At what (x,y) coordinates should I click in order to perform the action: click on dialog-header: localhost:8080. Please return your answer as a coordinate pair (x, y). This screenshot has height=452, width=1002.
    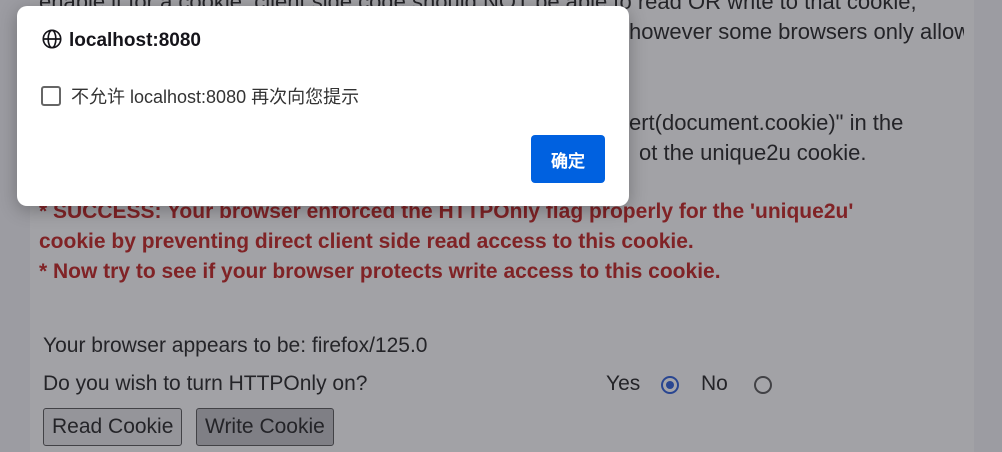
    Looking at the image, I should click on (121, 41).